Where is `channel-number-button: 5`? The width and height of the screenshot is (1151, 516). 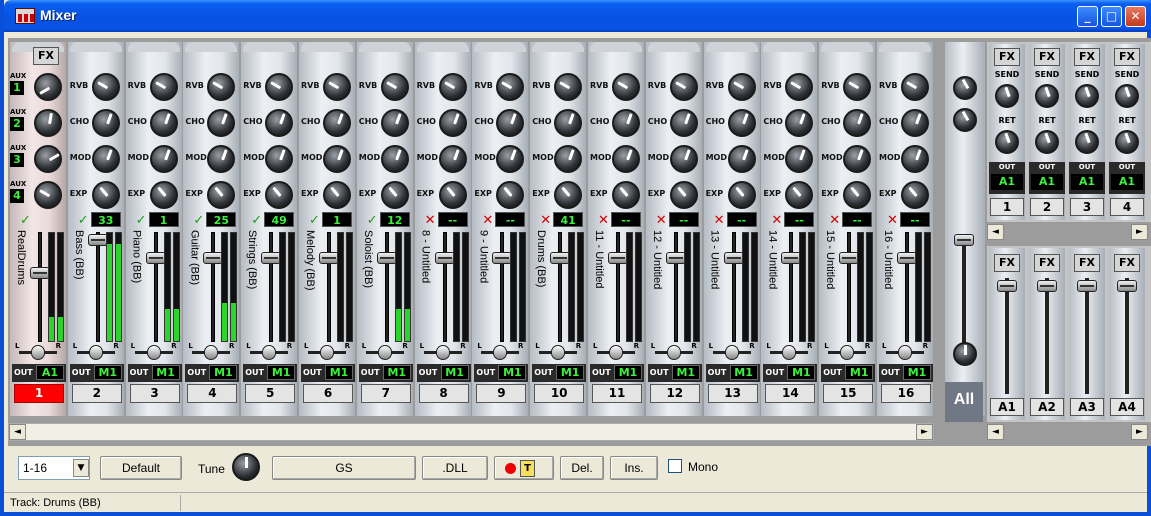
channel-number-button: 5 is located at coordinates (270, 393).